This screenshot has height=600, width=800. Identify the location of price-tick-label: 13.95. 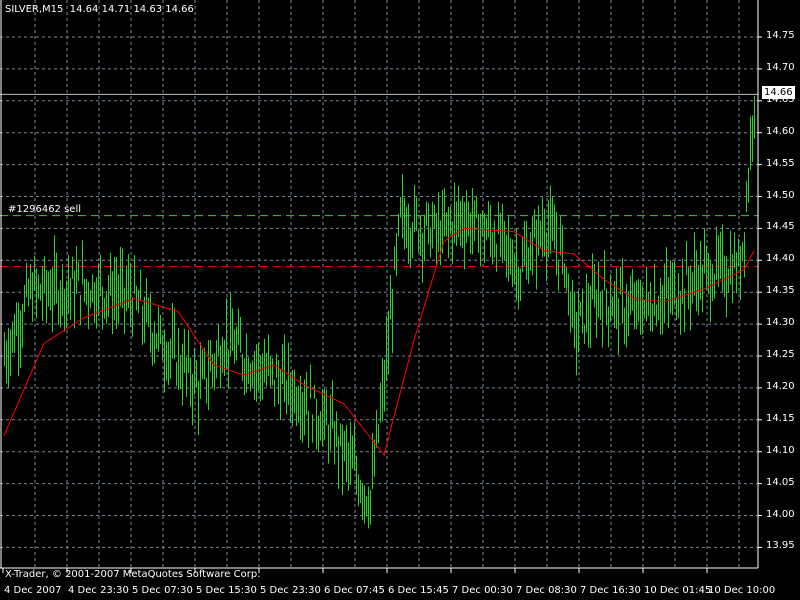
(780, 546).